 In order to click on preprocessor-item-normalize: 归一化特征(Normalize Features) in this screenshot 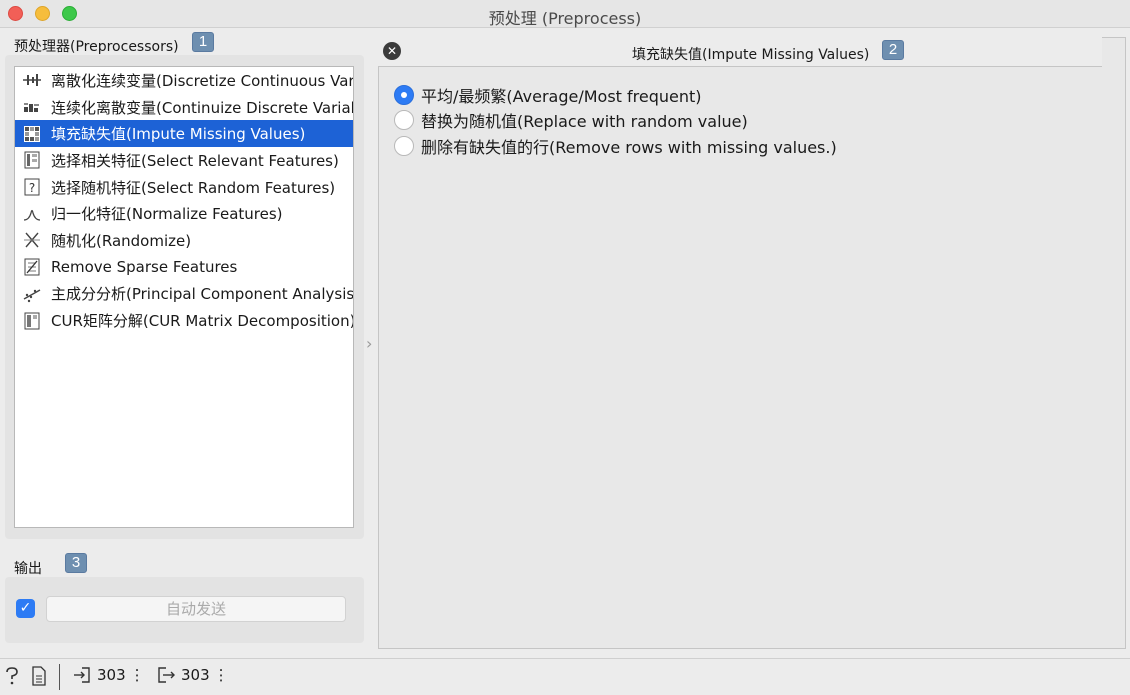, I will do `click(184, 213)`.